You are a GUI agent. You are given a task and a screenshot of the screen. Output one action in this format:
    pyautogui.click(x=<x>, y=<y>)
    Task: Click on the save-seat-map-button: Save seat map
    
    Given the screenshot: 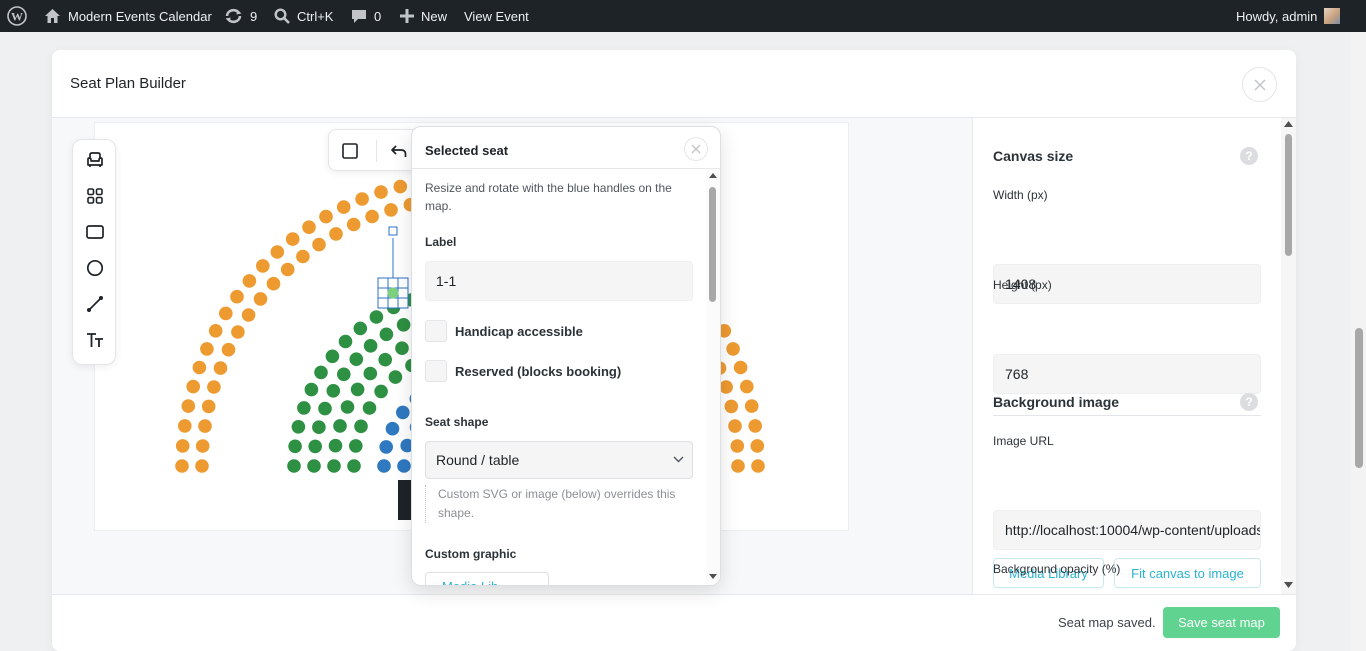 What is the action you would take?
    pyautogui.click(x=1221, y=622)
    